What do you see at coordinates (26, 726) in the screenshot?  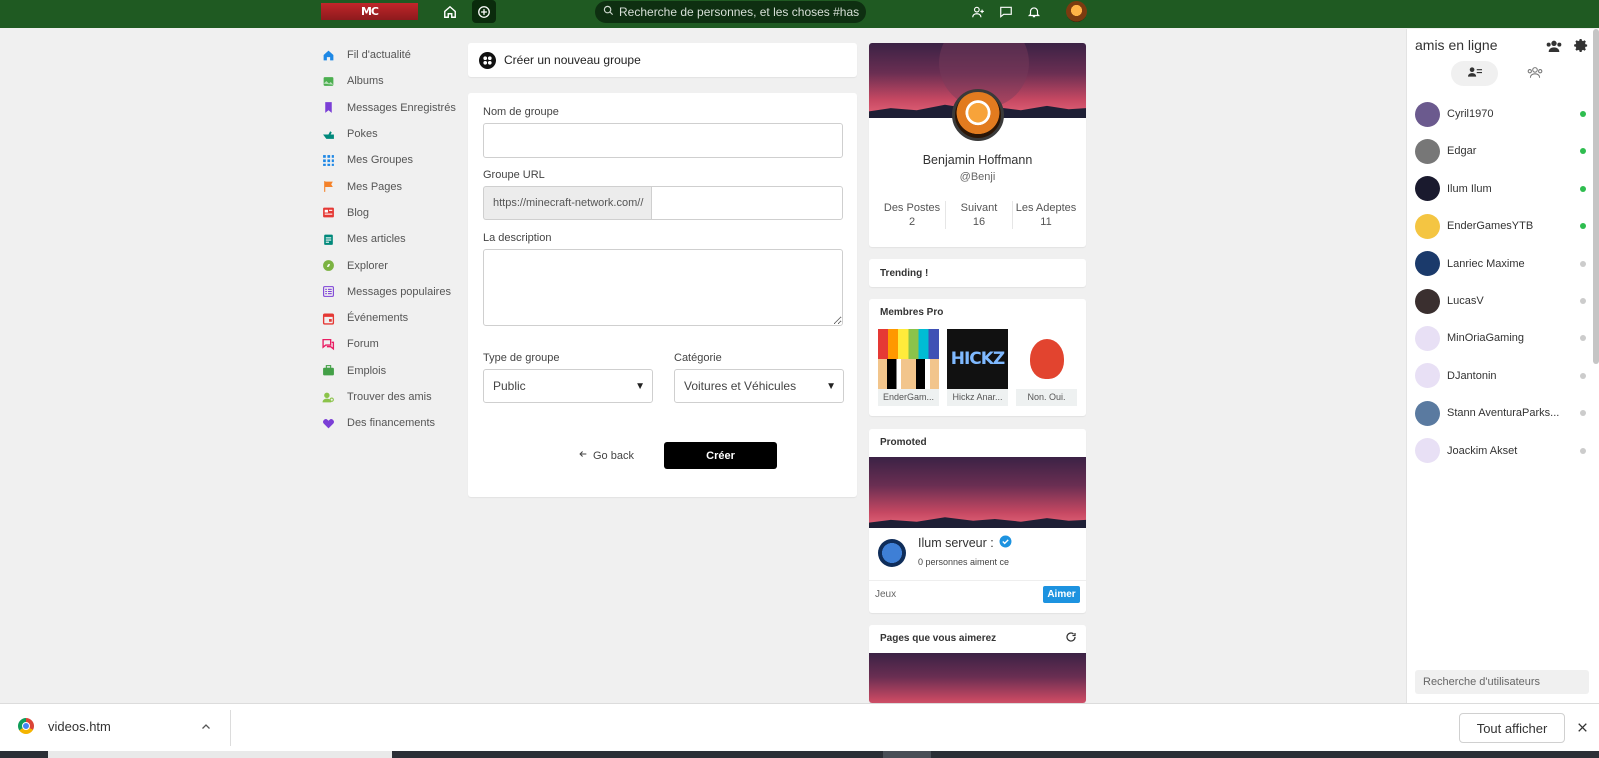 I see `chrome-icon` at bounding box center [26, 726].